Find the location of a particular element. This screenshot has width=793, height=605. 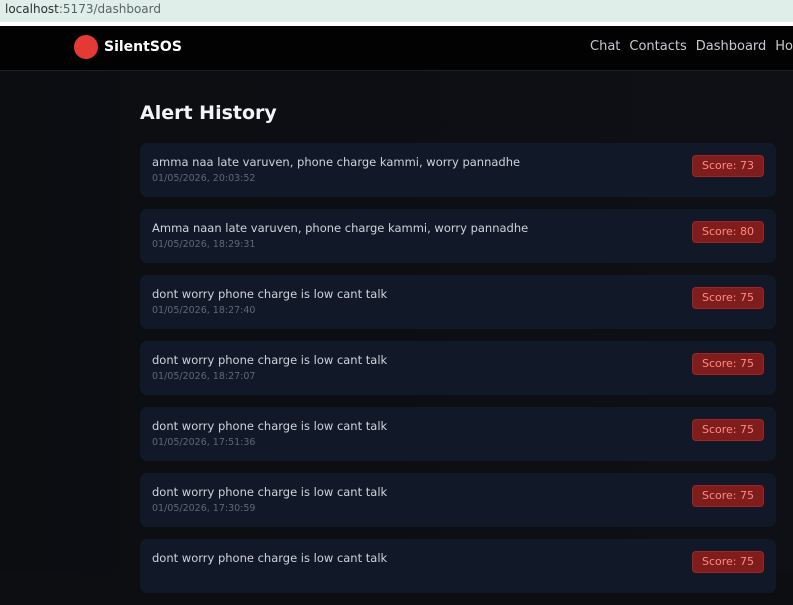

logo-dot-icon is located at coordinates (86, 47).